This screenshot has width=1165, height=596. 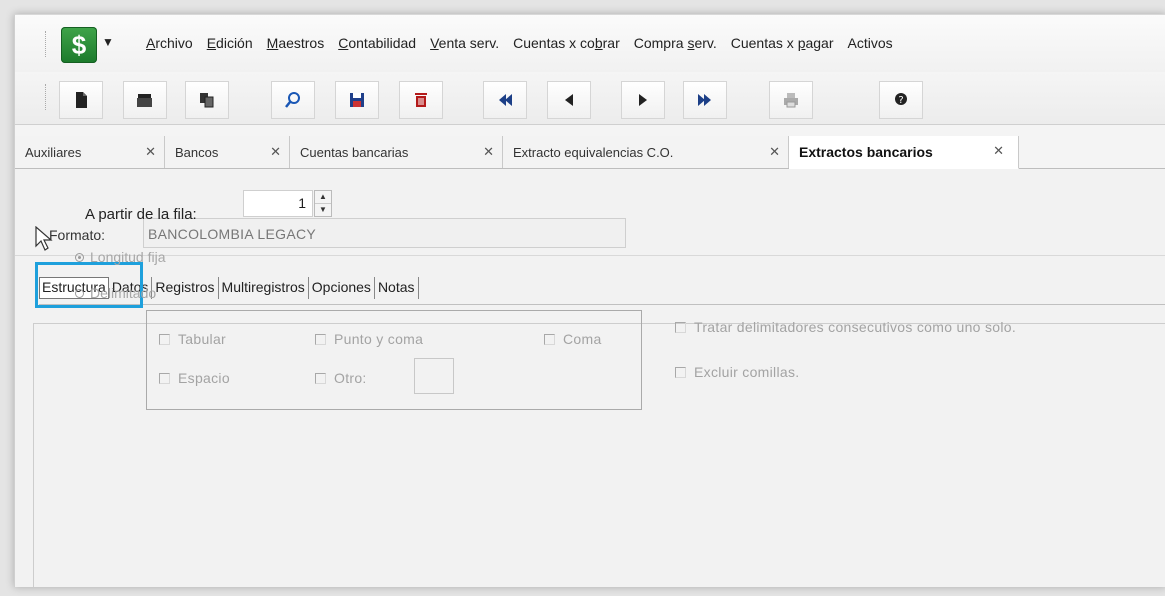 I want to click on menu-cuentas-x-cobrar: Cuentas x cobrar, so click(x=566, y=43).